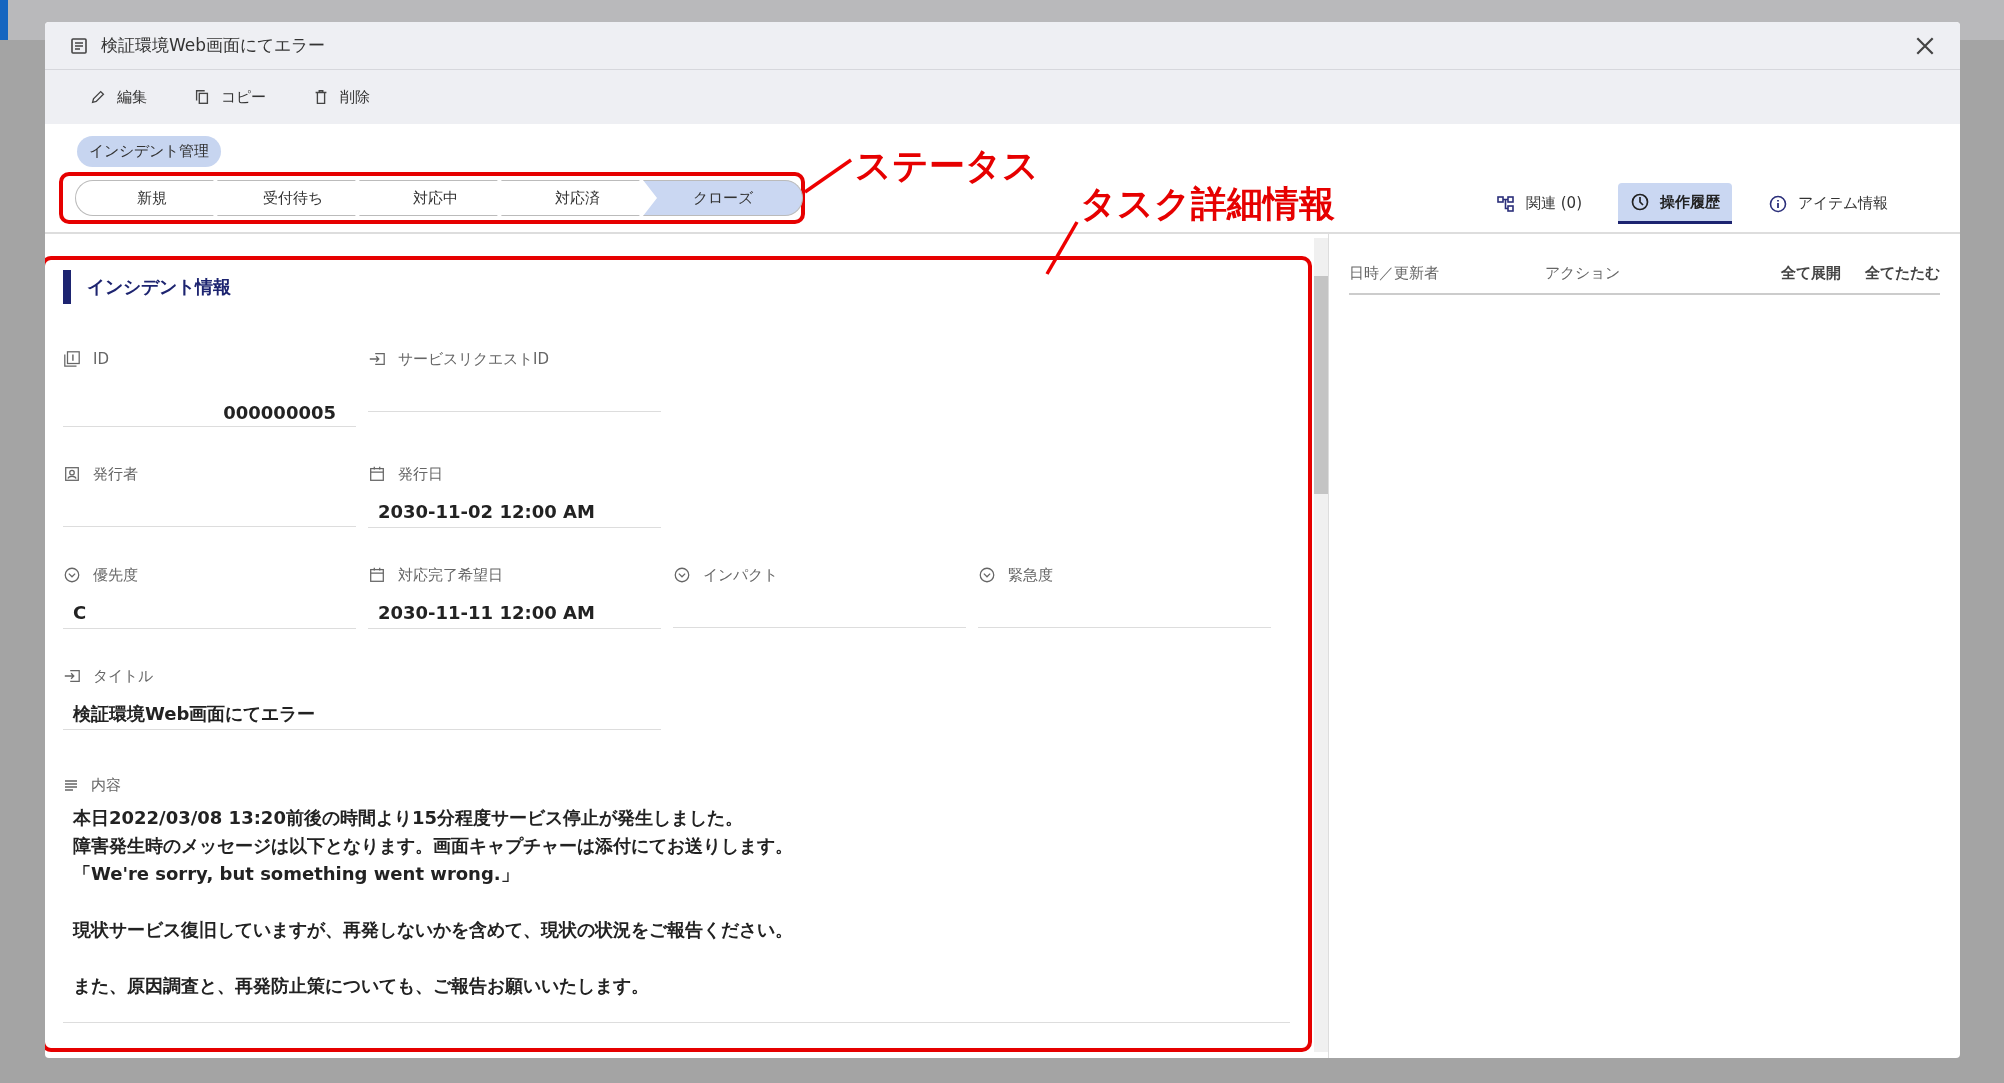 This screenshot has height=1083, width=2004. I want to click on side-tab: 関連 (0), so click(1539, 203).